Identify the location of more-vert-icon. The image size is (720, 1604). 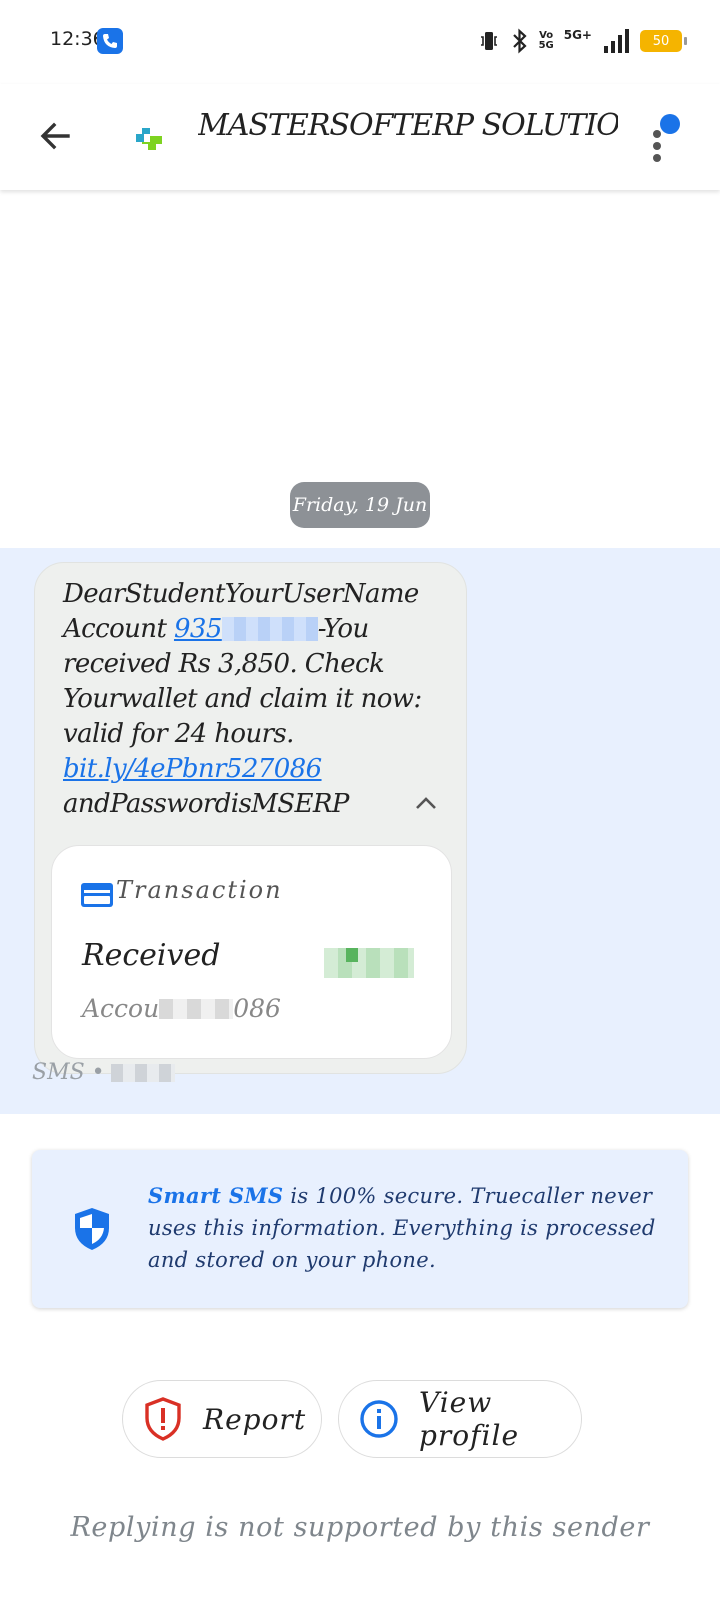
(657, 134).